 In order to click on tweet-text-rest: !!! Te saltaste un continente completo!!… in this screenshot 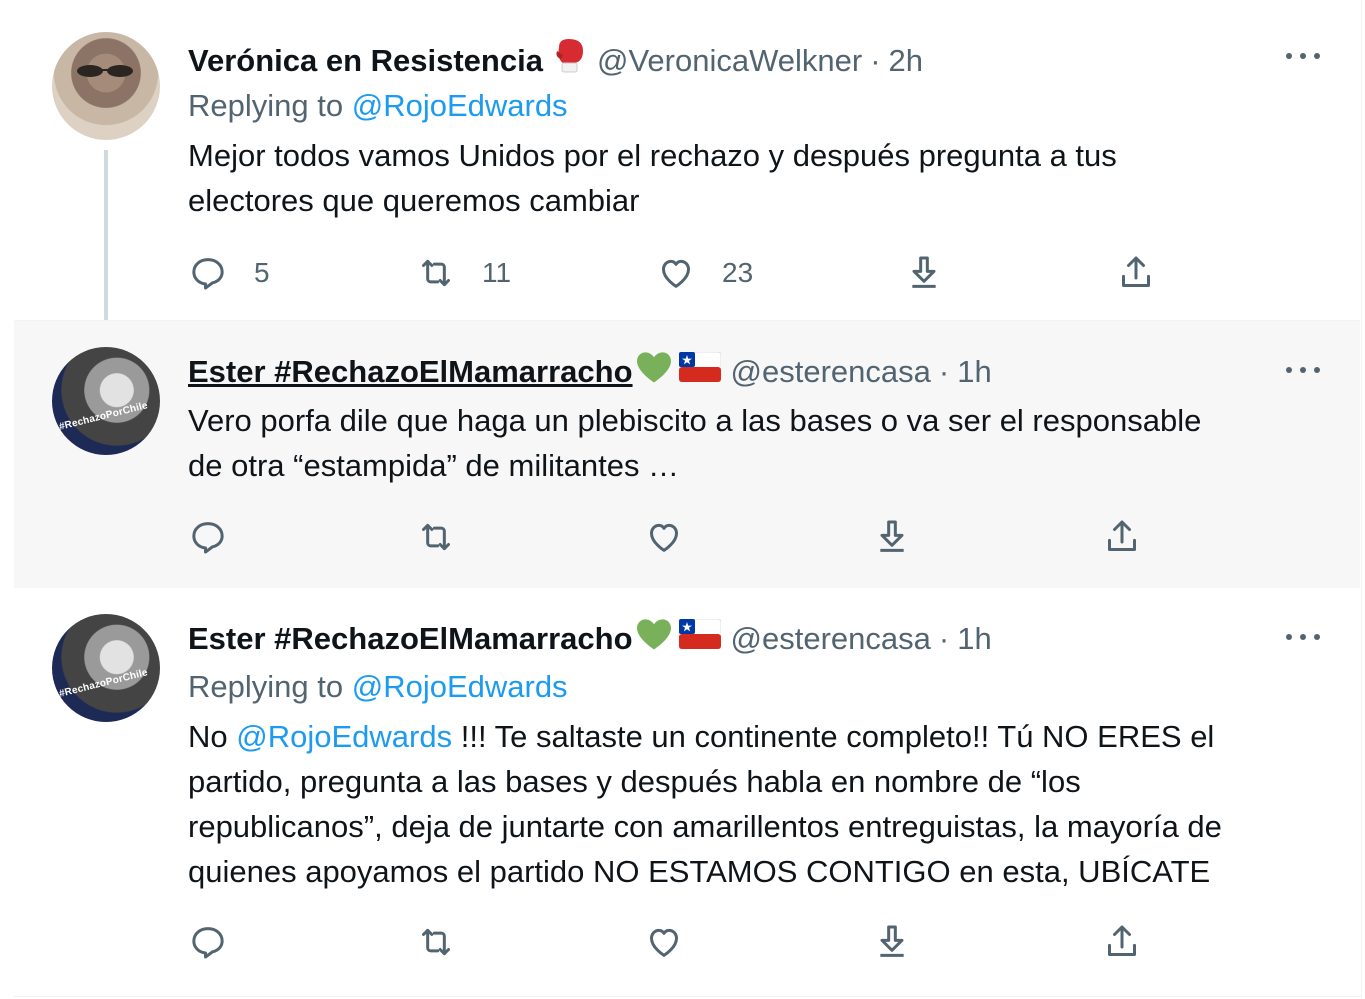, I will do `click(837, 736)`.